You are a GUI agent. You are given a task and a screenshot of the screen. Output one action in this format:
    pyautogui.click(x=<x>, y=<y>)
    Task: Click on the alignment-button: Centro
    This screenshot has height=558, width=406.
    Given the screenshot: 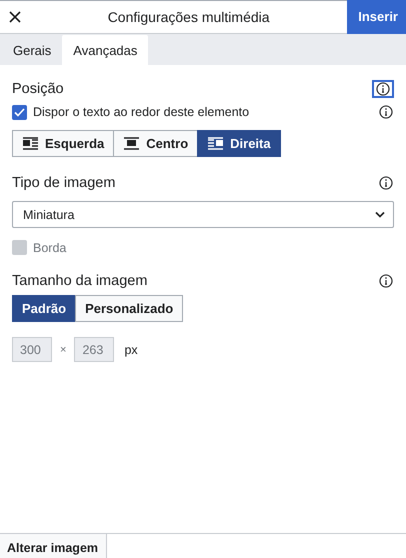 What is the action you would take?
    pyautogui.click(x=155, y=143)
    